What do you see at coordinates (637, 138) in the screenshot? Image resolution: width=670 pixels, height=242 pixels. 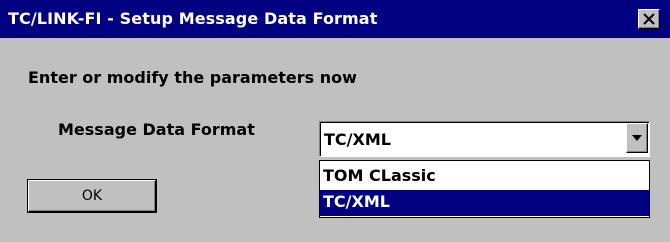 I see `dropdown-toggle-button` at bounding box center [637, 138].